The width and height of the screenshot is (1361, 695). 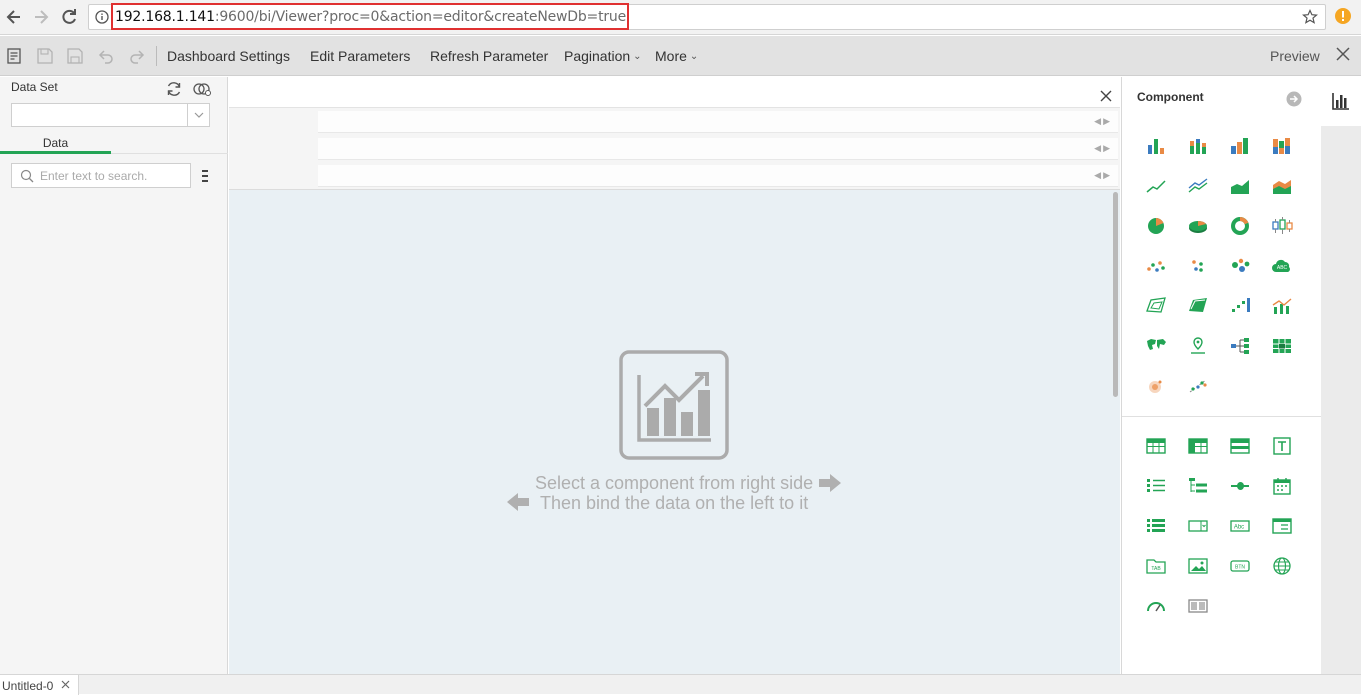 I want to click on area-chart-icon, so click(x=1240, y=186).